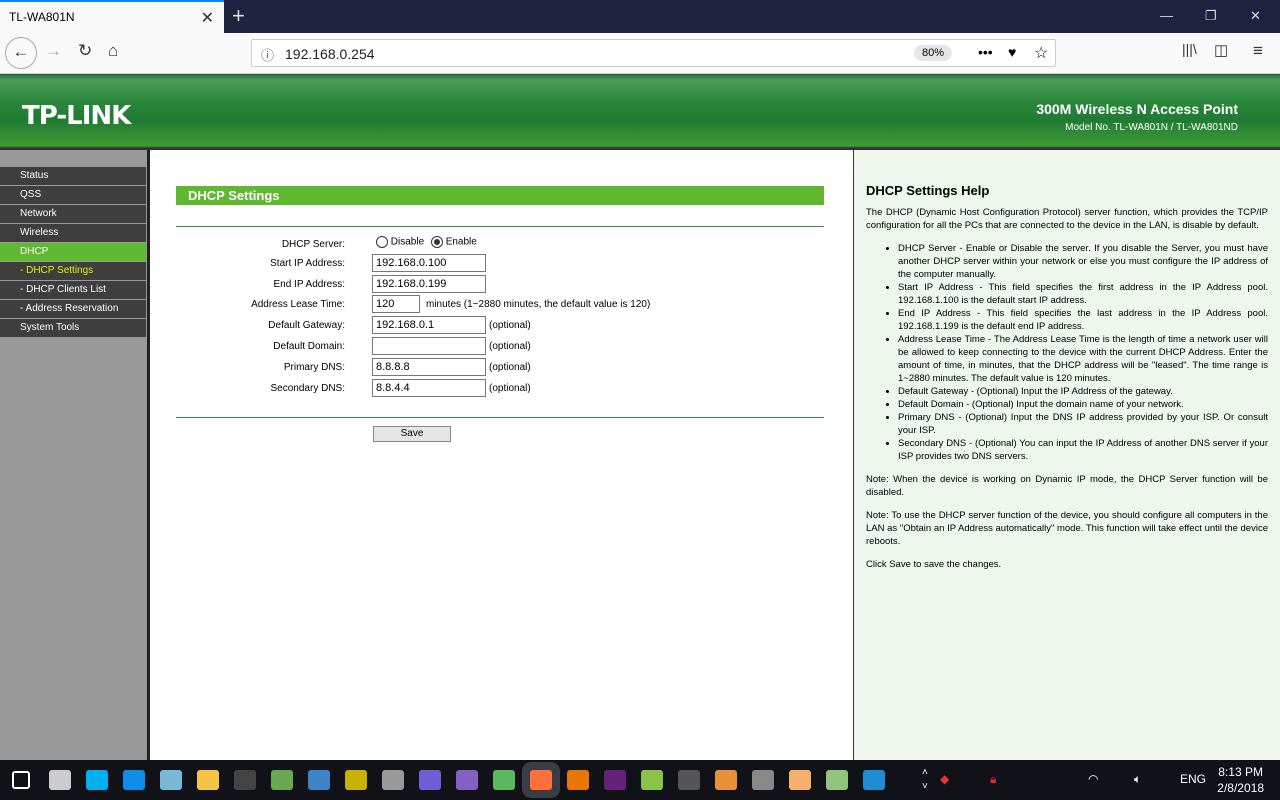  I want to click on start-ip-row: Start IP Address:, so click(501, 264).